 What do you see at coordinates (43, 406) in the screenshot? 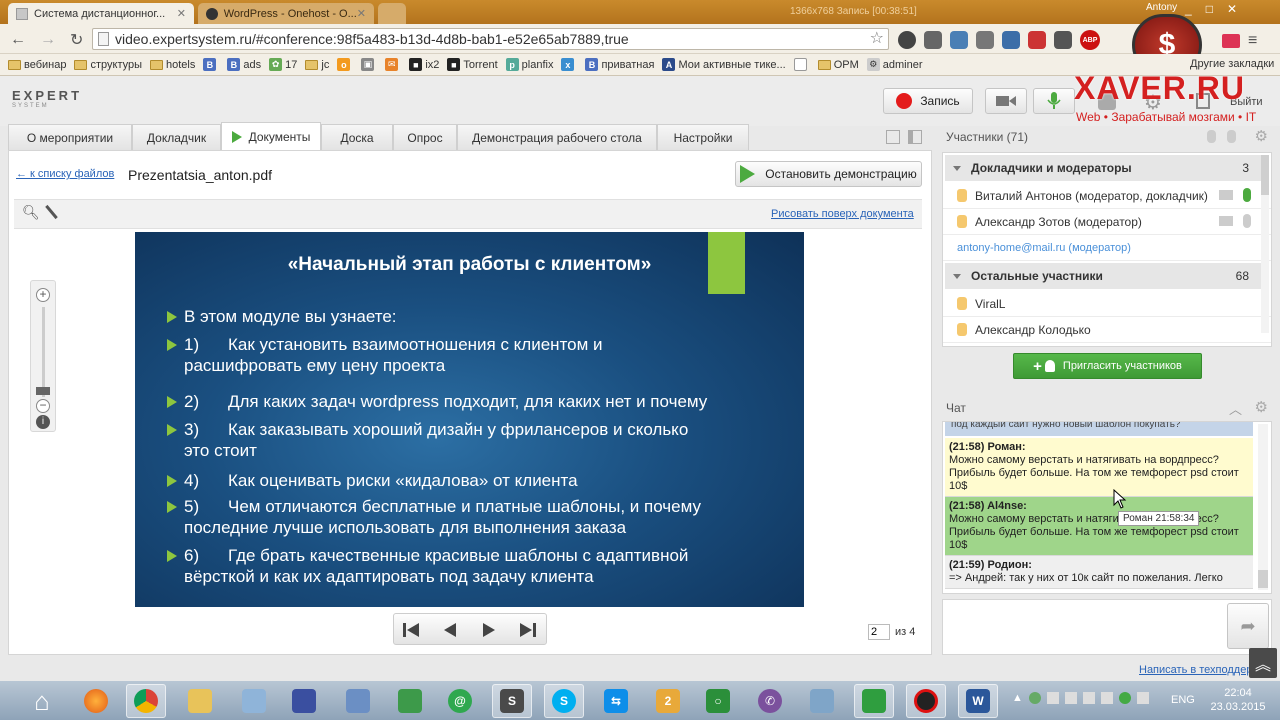
I see `zoom-out-icon: −` at bounding box center [43, 406].